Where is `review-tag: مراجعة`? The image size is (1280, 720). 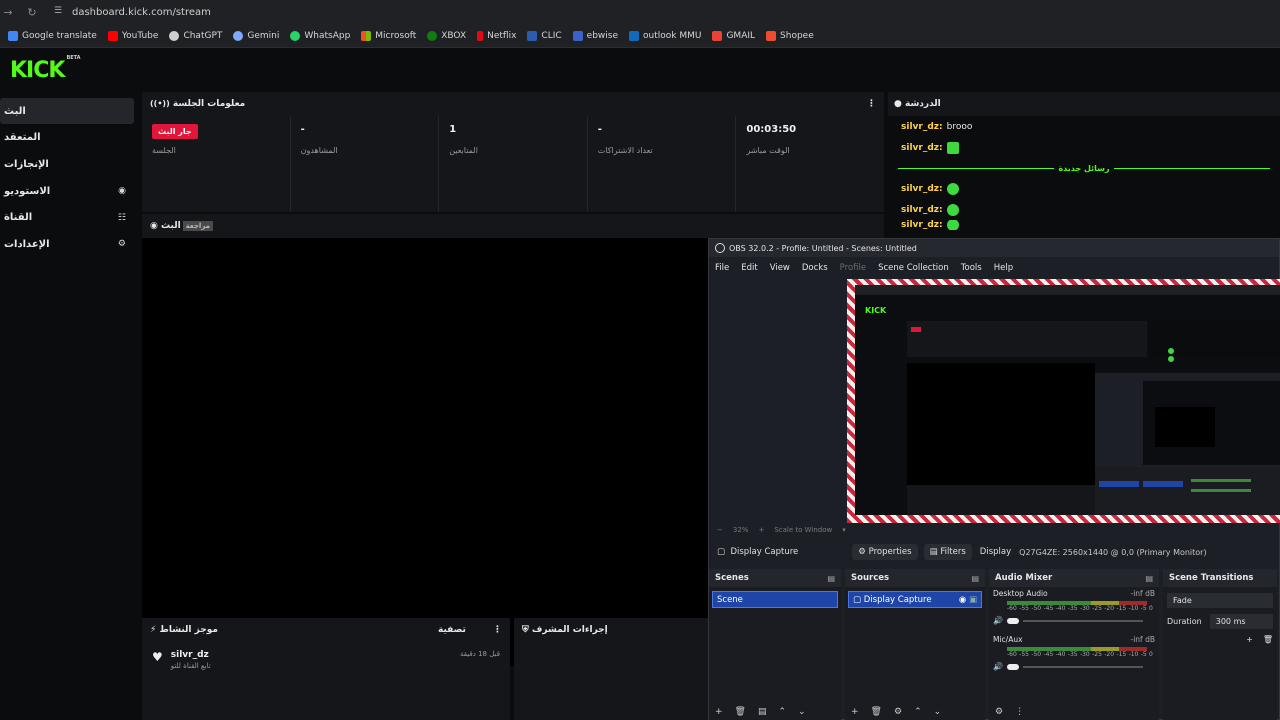 review-tag: مراجعة is located at coordinates (198, 226).